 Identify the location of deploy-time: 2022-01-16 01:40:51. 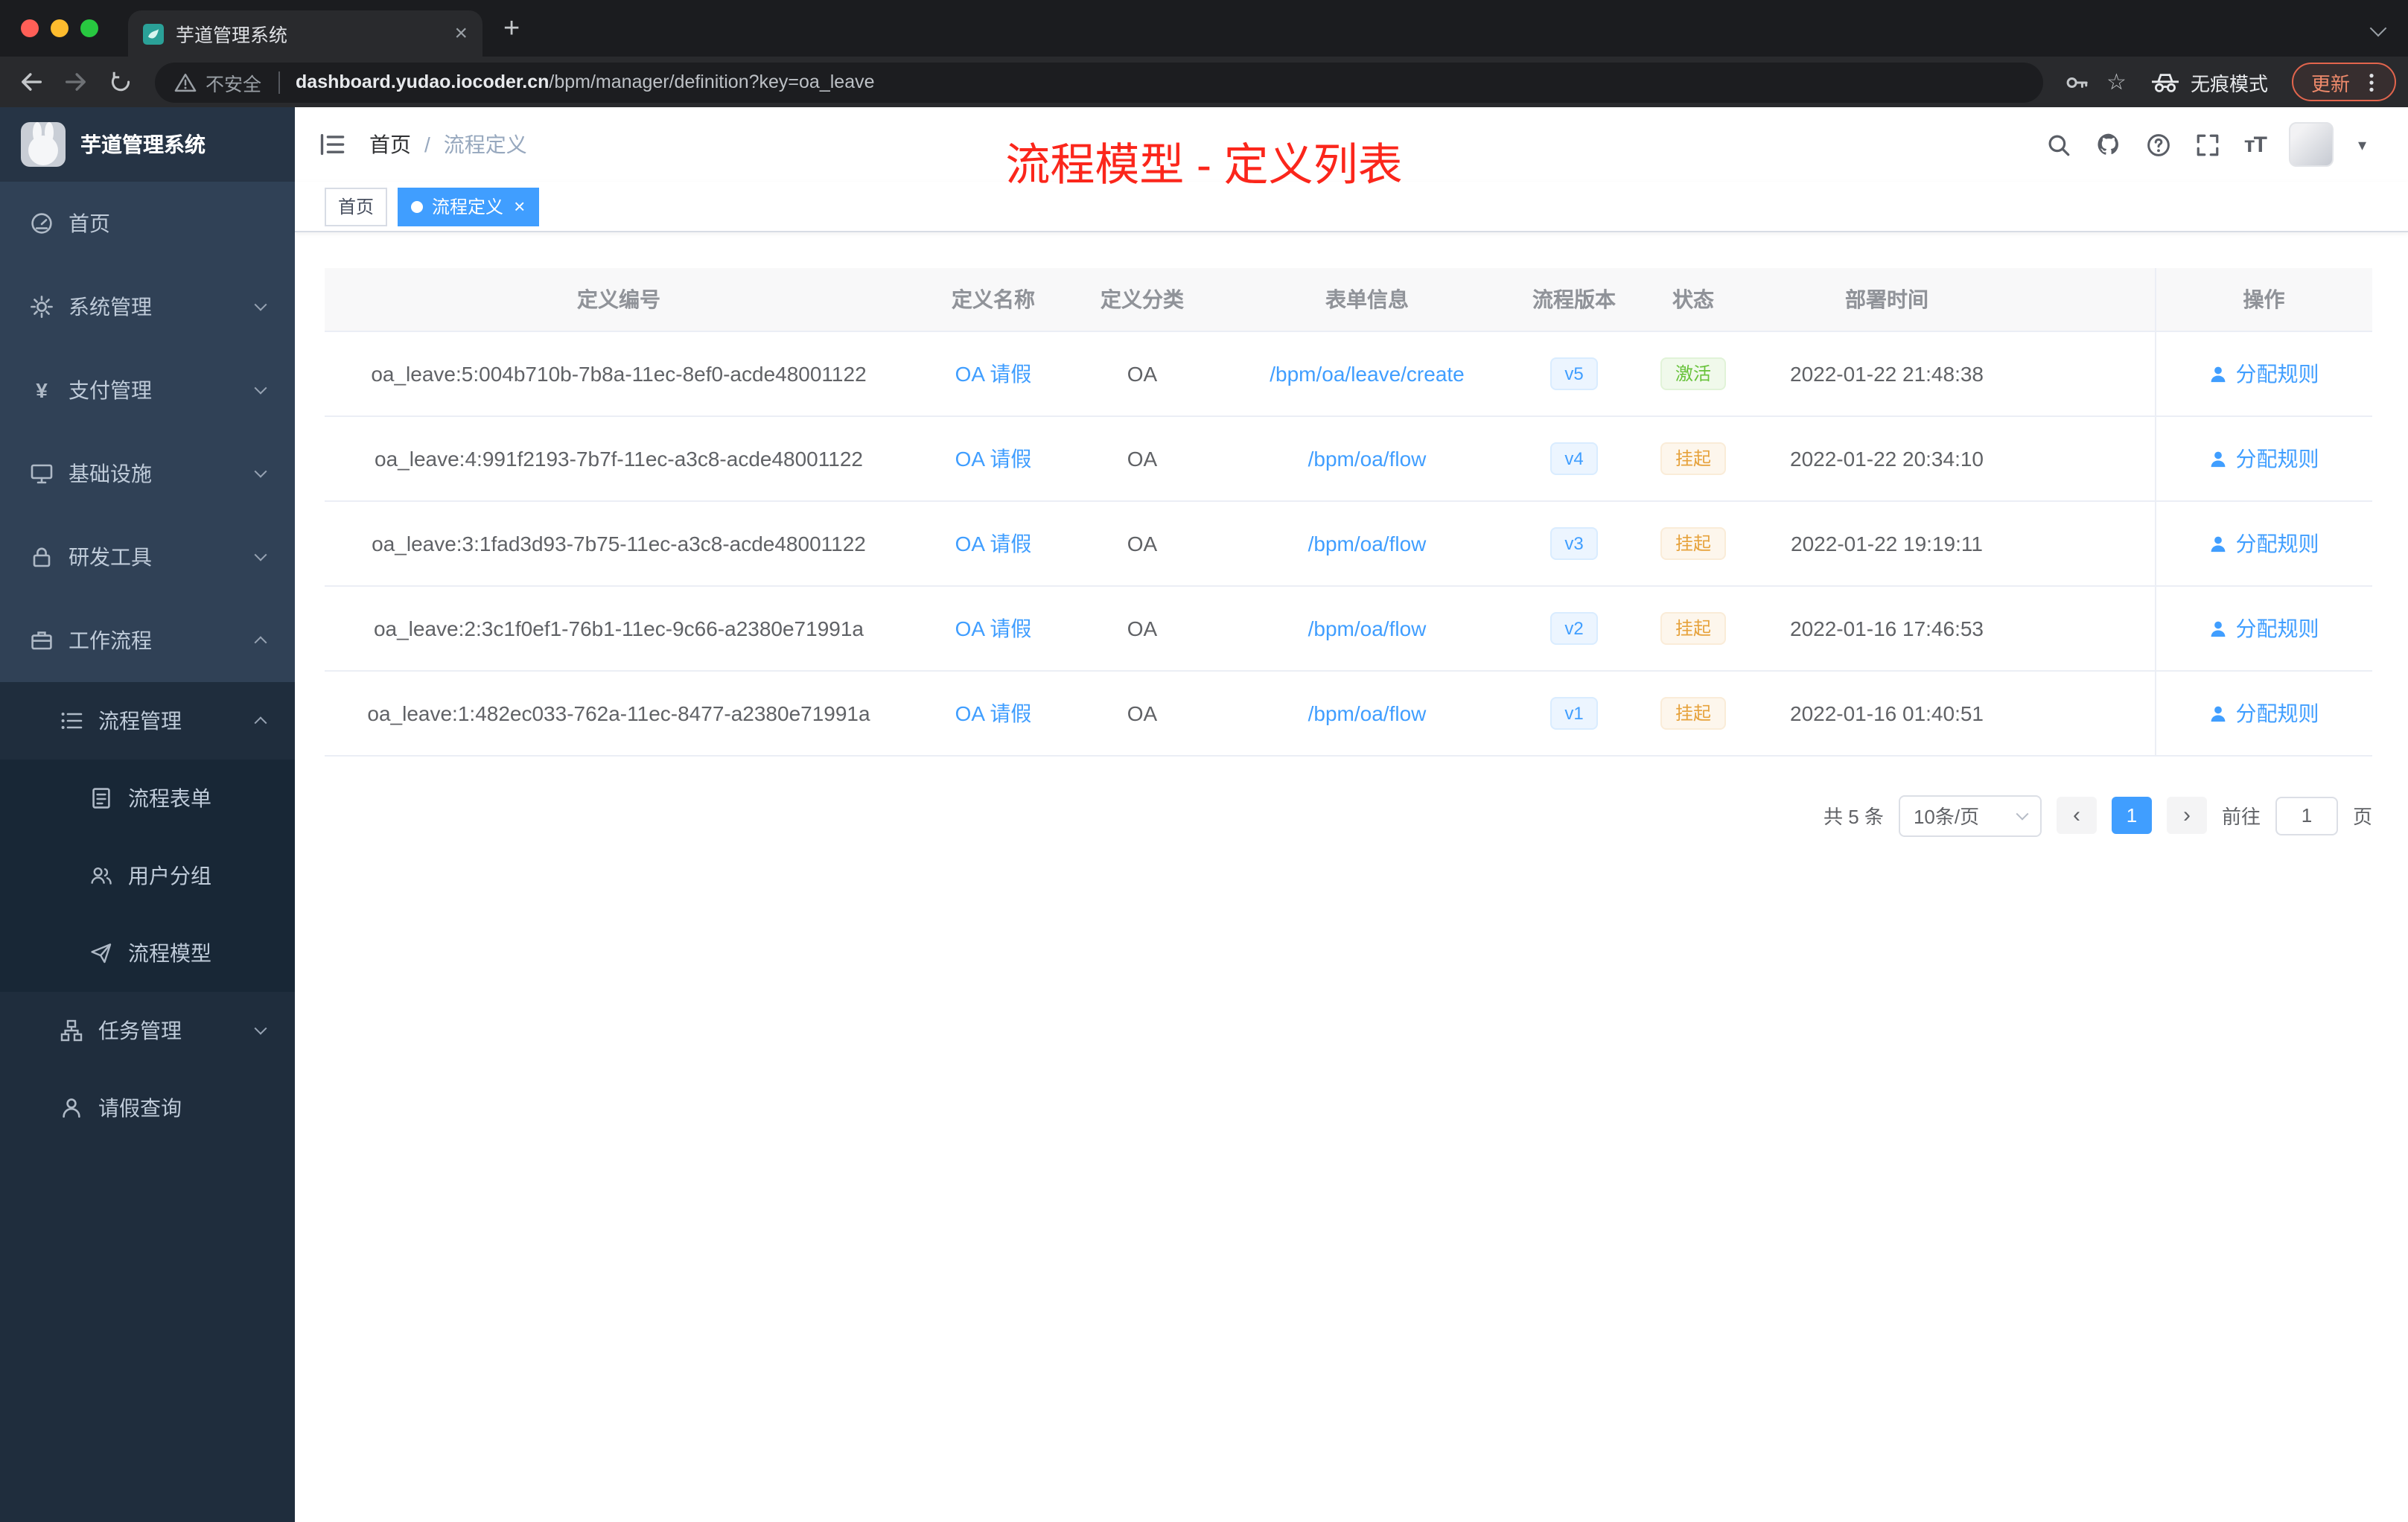
(1887, 713).